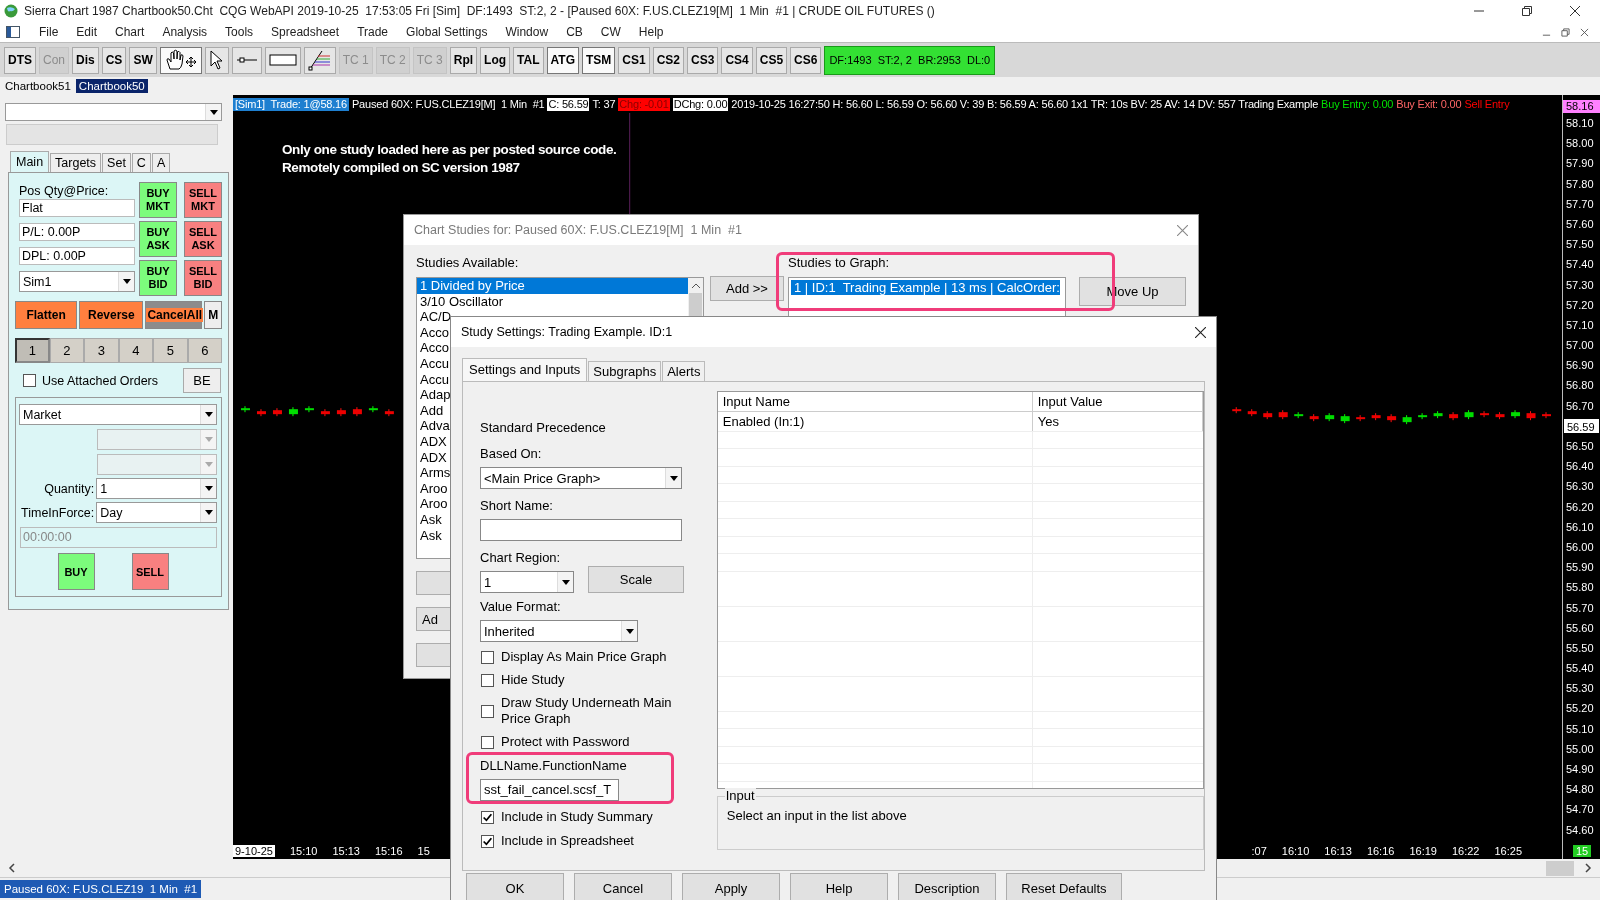 This screenshot has width=1600, height=900. I want to click on toolbar-button: CS1, so click(634, 60).